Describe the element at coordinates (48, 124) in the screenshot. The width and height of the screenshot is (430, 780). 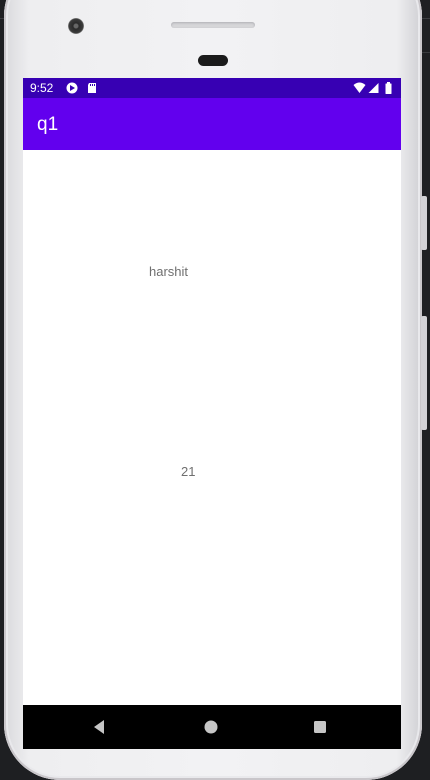
I see `app-title: q1` at that location.